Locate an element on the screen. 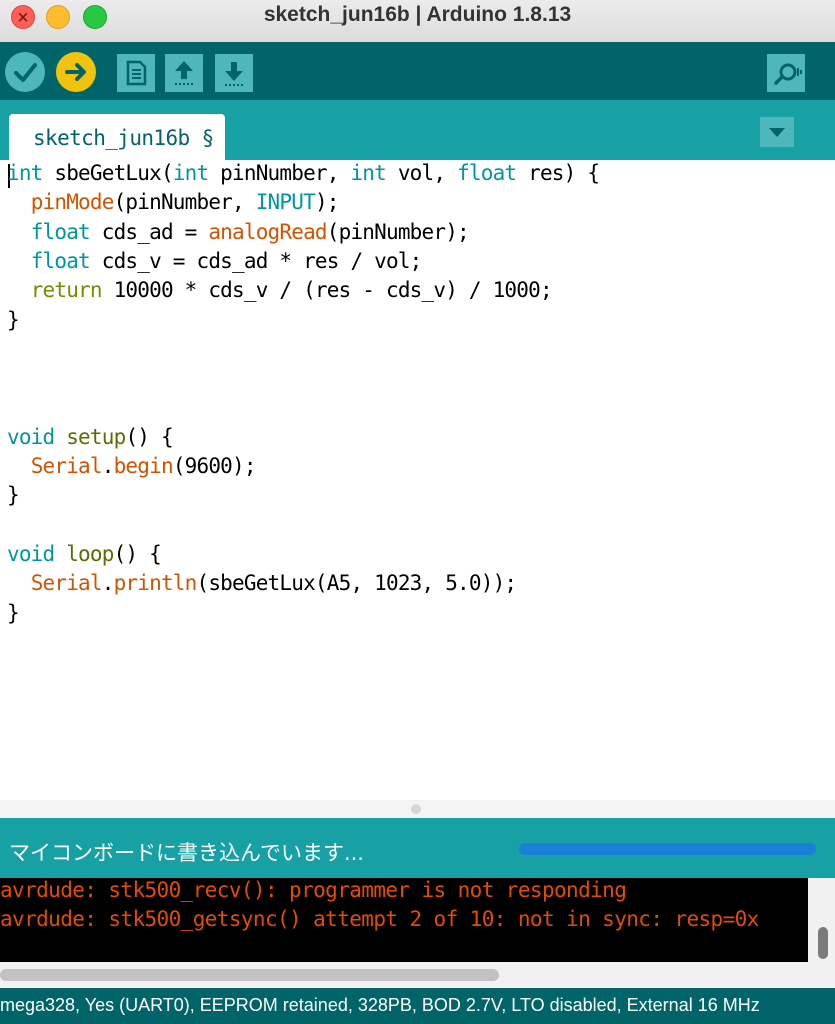 Image resolution: width=835 pixels, height=1024 pixels. code-token: INPUT is located at coordinates (285, 202).